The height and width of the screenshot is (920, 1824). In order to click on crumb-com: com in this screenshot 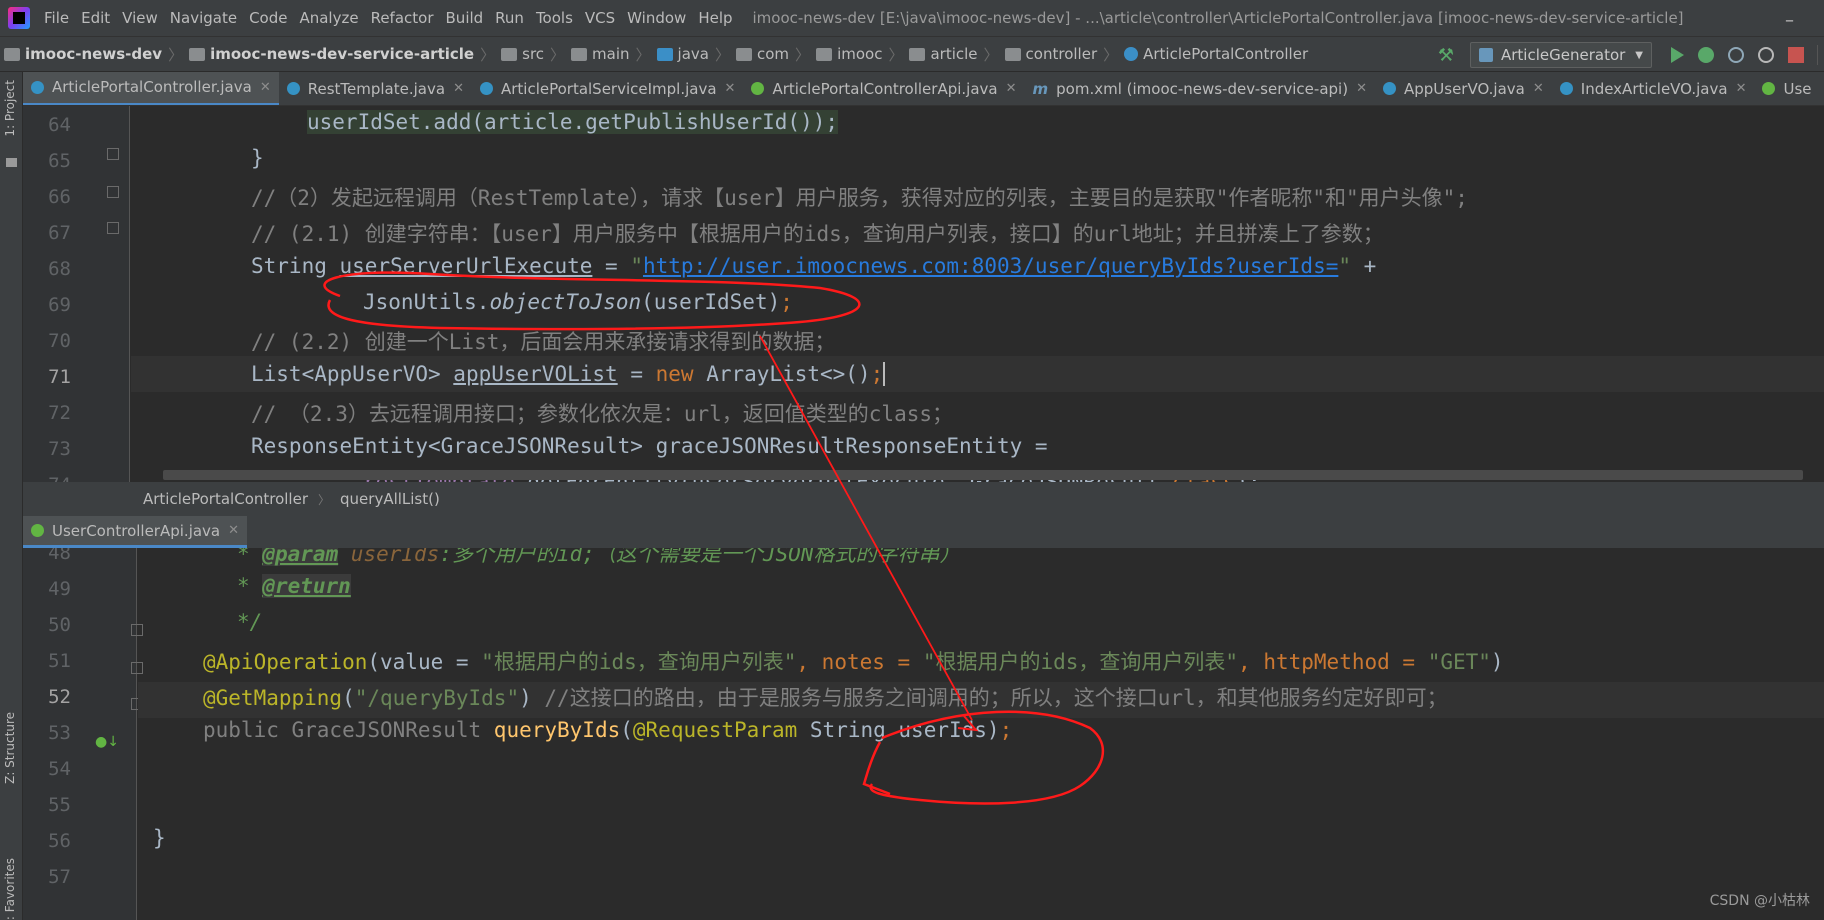, I will do `click(762, 54)`.